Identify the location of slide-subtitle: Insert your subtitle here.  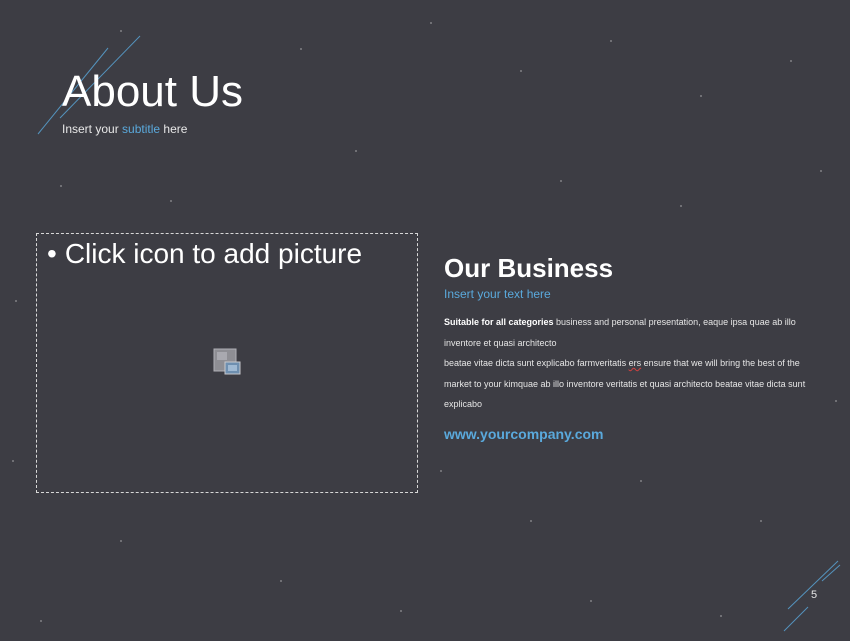
(124, 129).